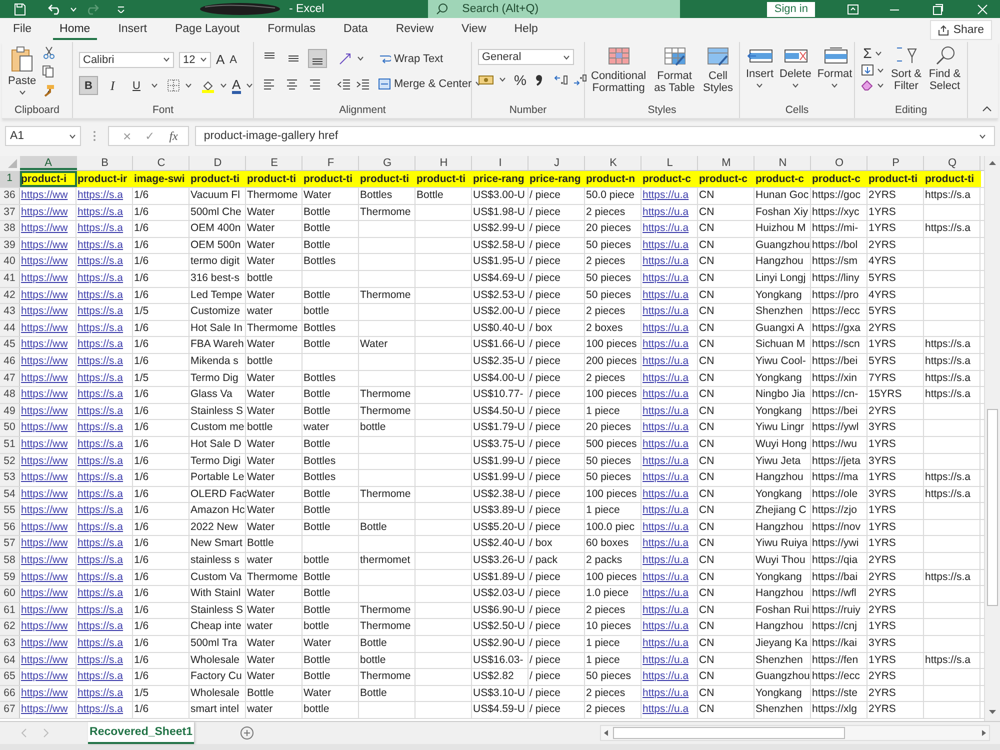 This screenshot has height=750, width=1000. I want to click on styles-button: Conditional Formatting, so click(618, 70).